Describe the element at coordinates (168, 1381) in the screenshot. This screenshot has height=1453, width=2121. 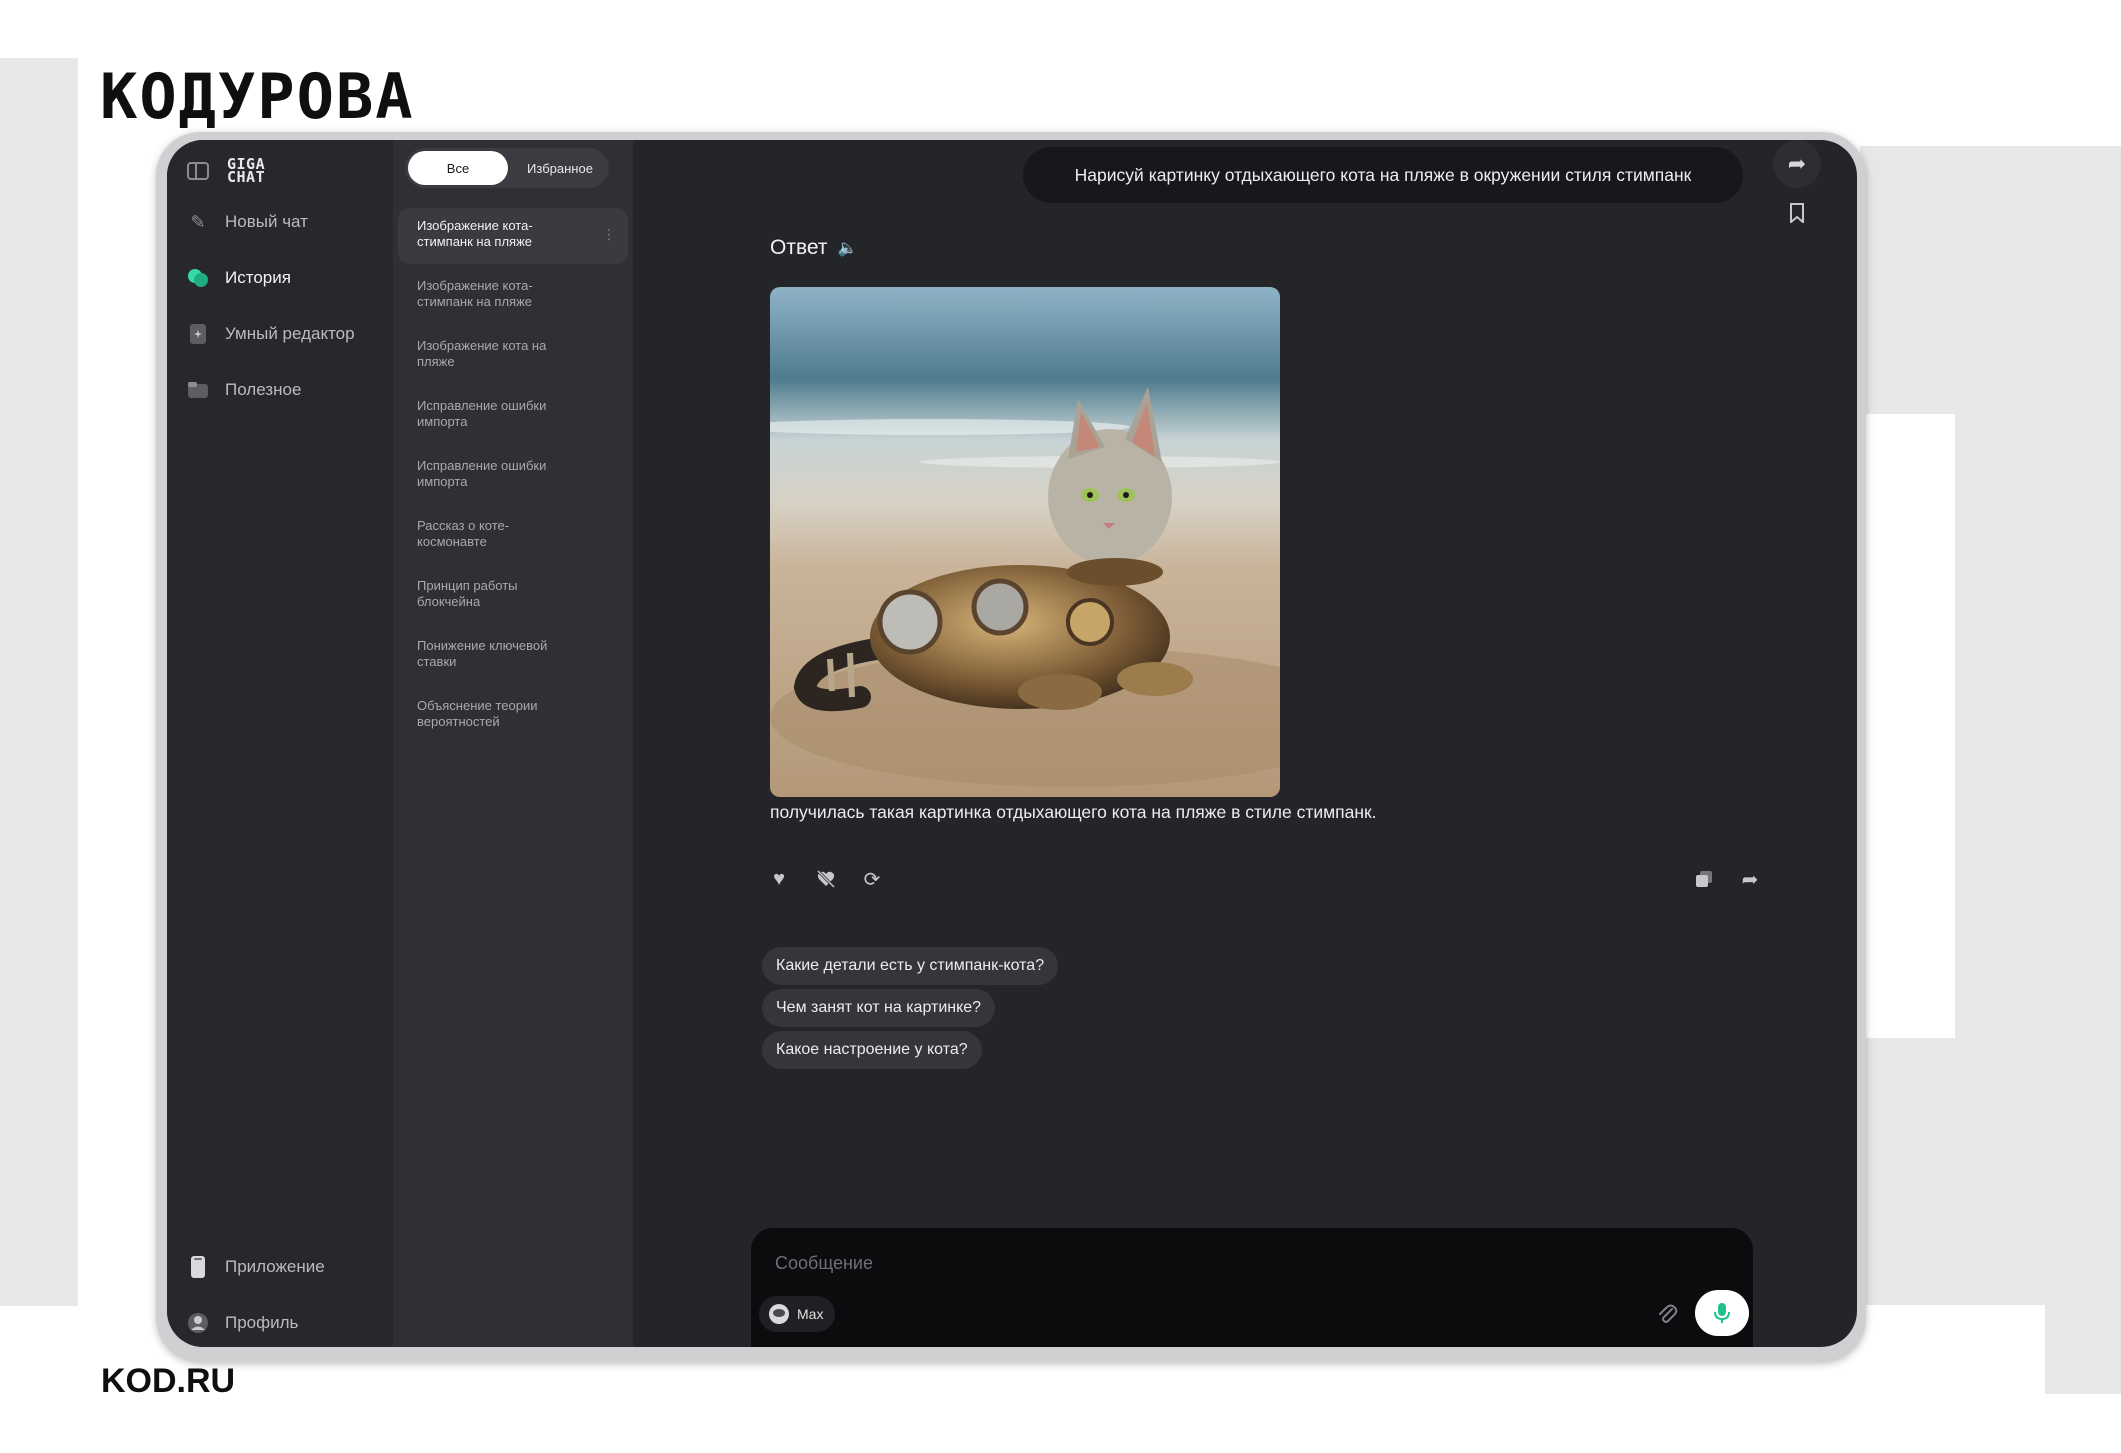
I see `footer-site-label: KOD.RU` at that location.